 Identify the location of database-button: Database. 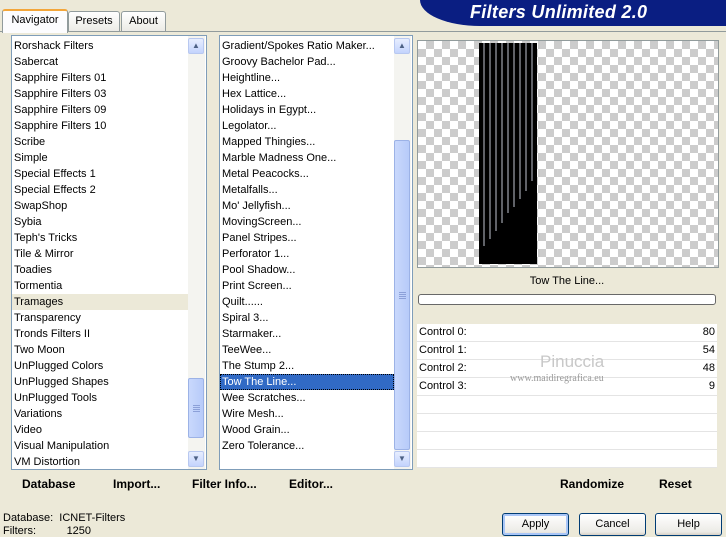
(48, 484).